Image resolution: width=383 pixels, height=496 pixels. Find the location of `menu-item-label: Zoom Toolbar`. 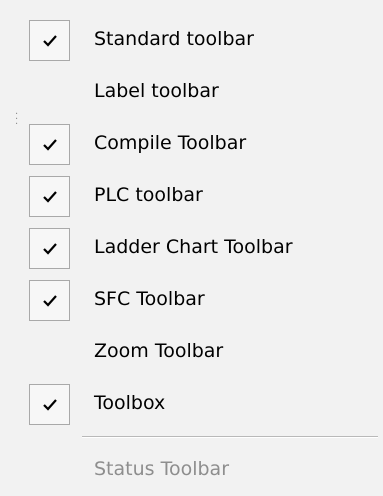

menu-item-label: Zoom Toolbar is located at coordinates (159, 351).